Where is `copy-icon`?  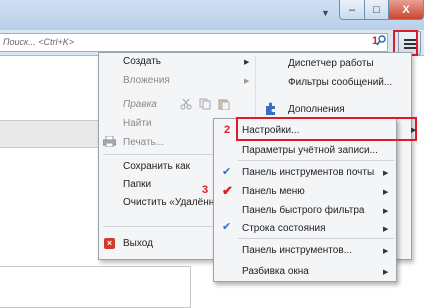 copy-icon is located at coordinates (205, 105).